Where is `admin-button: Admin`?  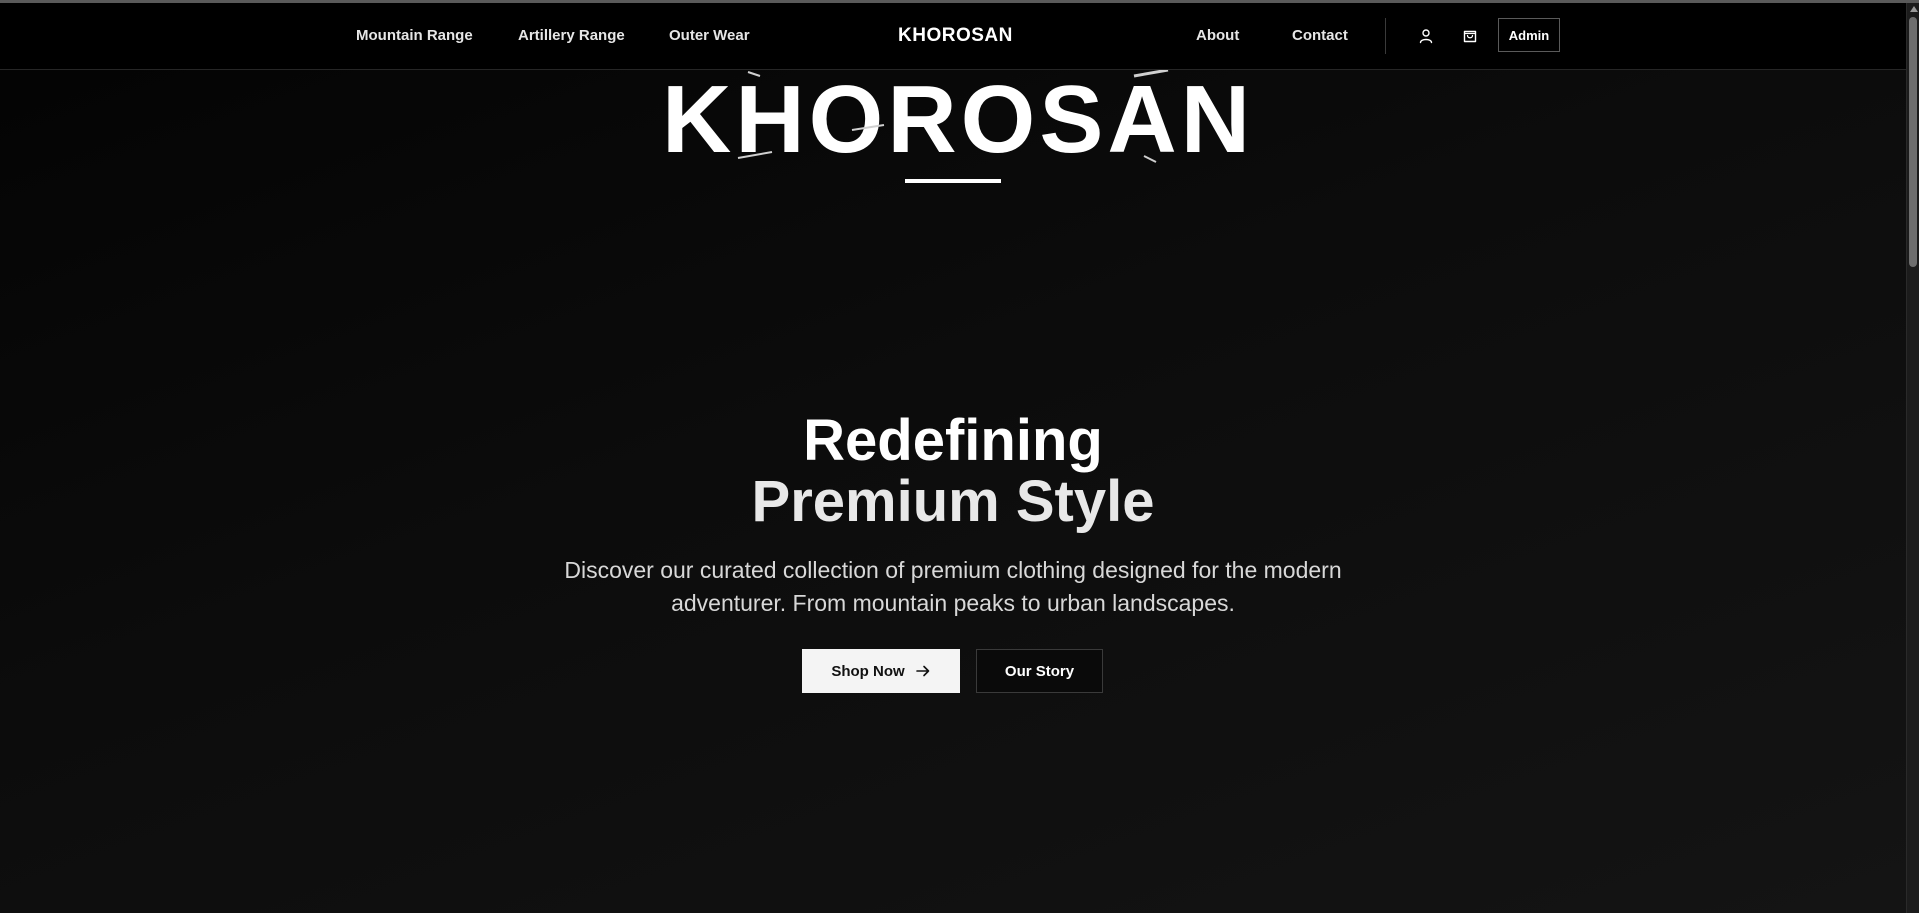 admin-button: Admin is located at coordinates (1529, 35).